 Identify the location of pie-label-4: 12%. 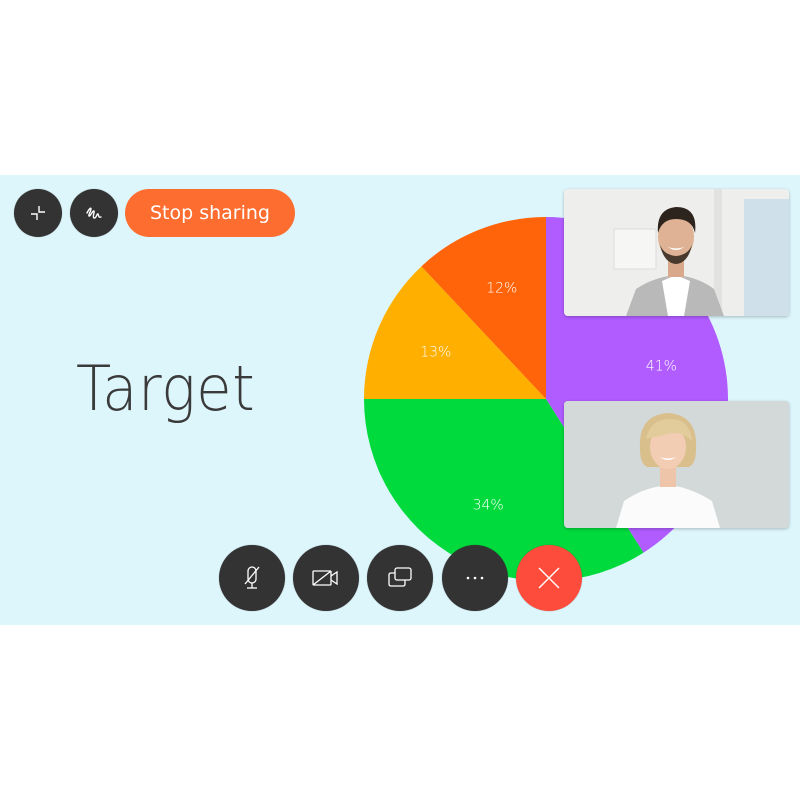
(501, 288).